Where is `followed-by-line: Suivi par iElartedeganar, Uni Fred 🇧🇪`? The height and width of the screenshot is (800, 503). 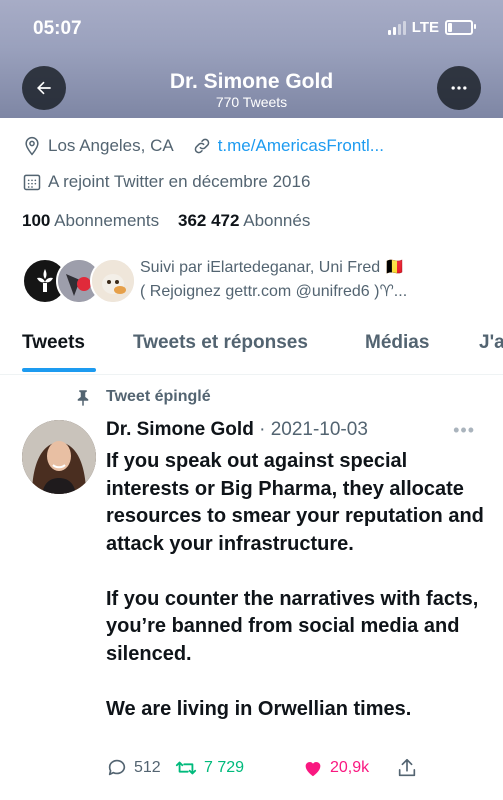
followed-by-line: Suivi par iElartedeganar, Uni Fred 🇧🇪 is located at coordinates (272, 267).